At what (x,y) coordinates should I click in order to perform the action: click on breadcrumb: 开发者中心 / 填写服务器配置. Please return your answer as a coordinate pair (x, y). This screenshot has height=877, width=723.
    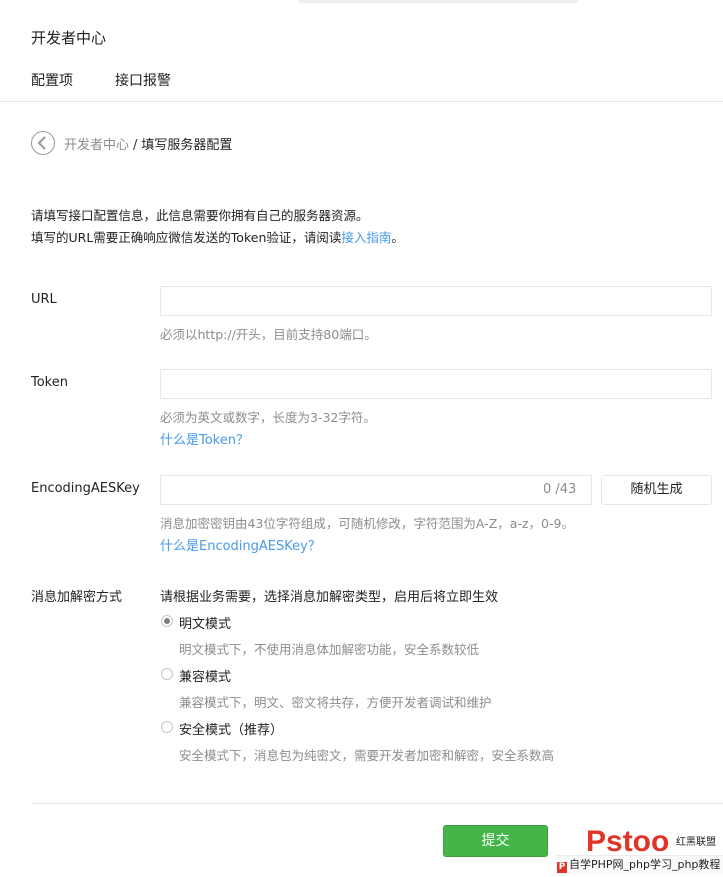
    Looking at the image, I should click on (148, 143).